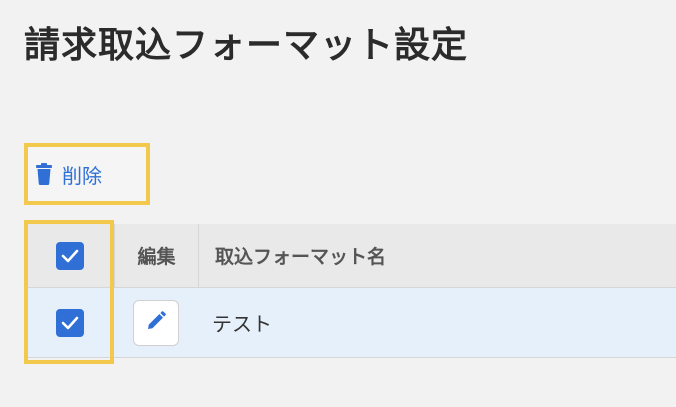 Image resolution: width=676 pixels, height=407 pixels. I want to click on row-checkbox-cell, so click(70, 322).